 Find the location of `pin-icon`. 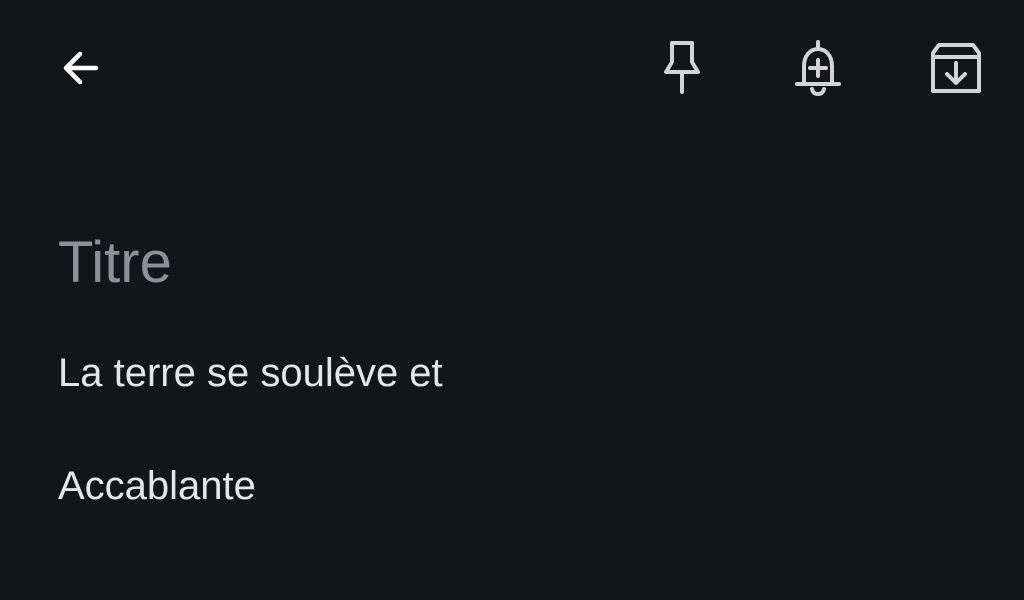

pin-icon is located at coordinates (682, 67).